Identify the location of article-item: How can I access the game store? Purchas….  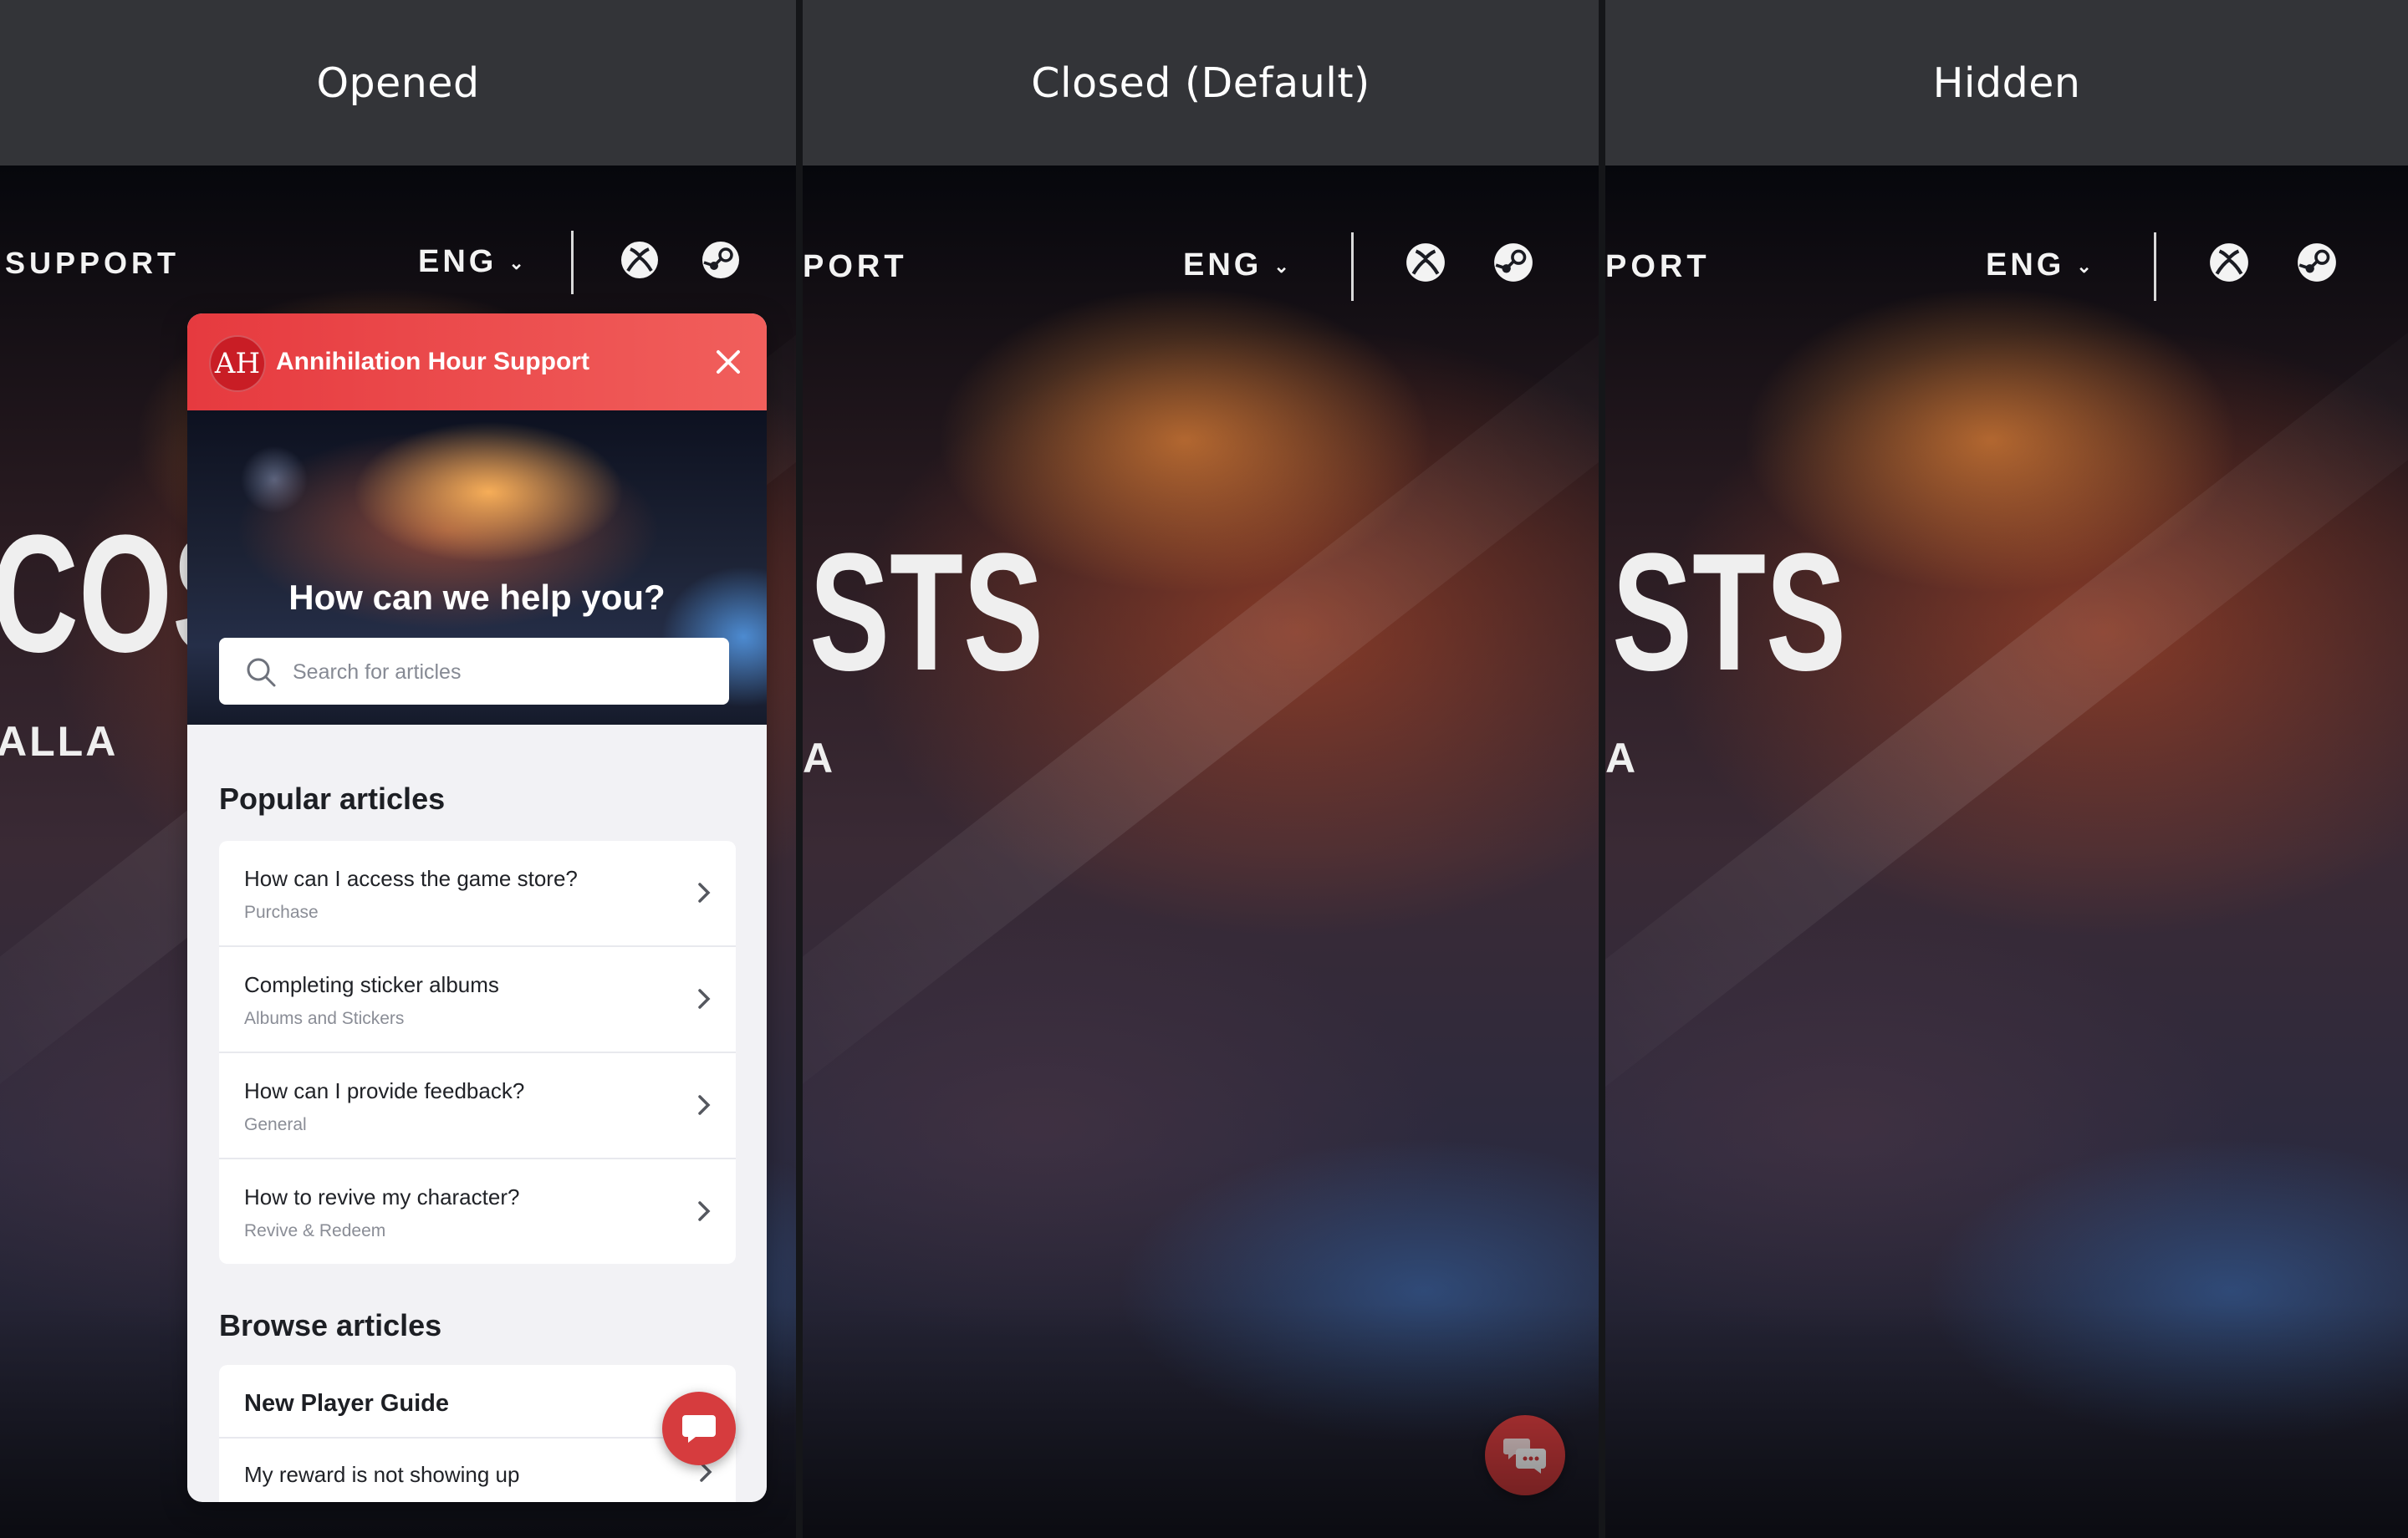
(477, 894).